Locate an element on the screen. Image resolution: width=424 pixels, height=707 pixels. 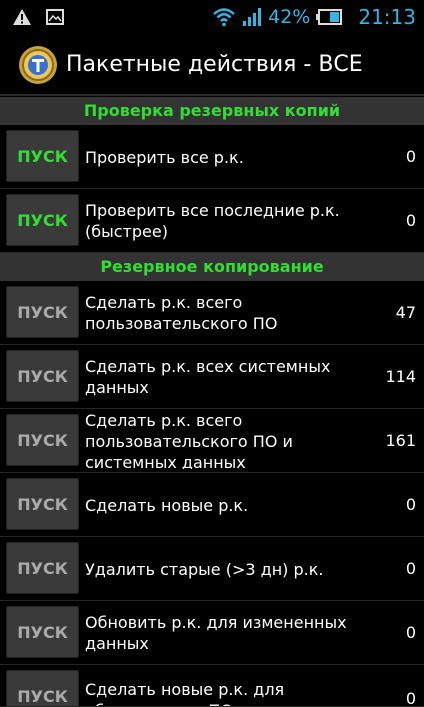
item-count: 47 is located at coordinates (405, 312).